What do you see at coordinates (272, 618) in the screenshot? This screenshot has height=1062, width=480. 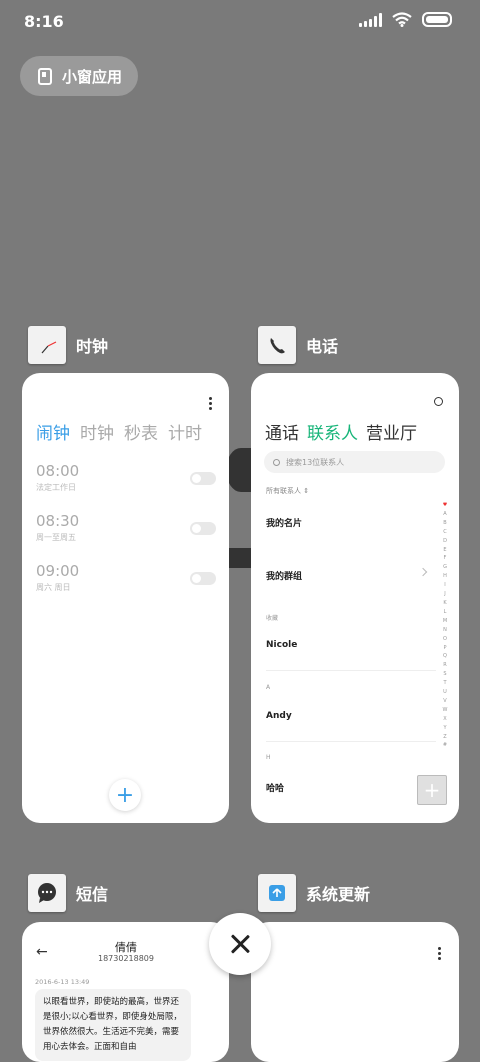 I see `section-favorites: 收藏` at bounding box center [272, 618].